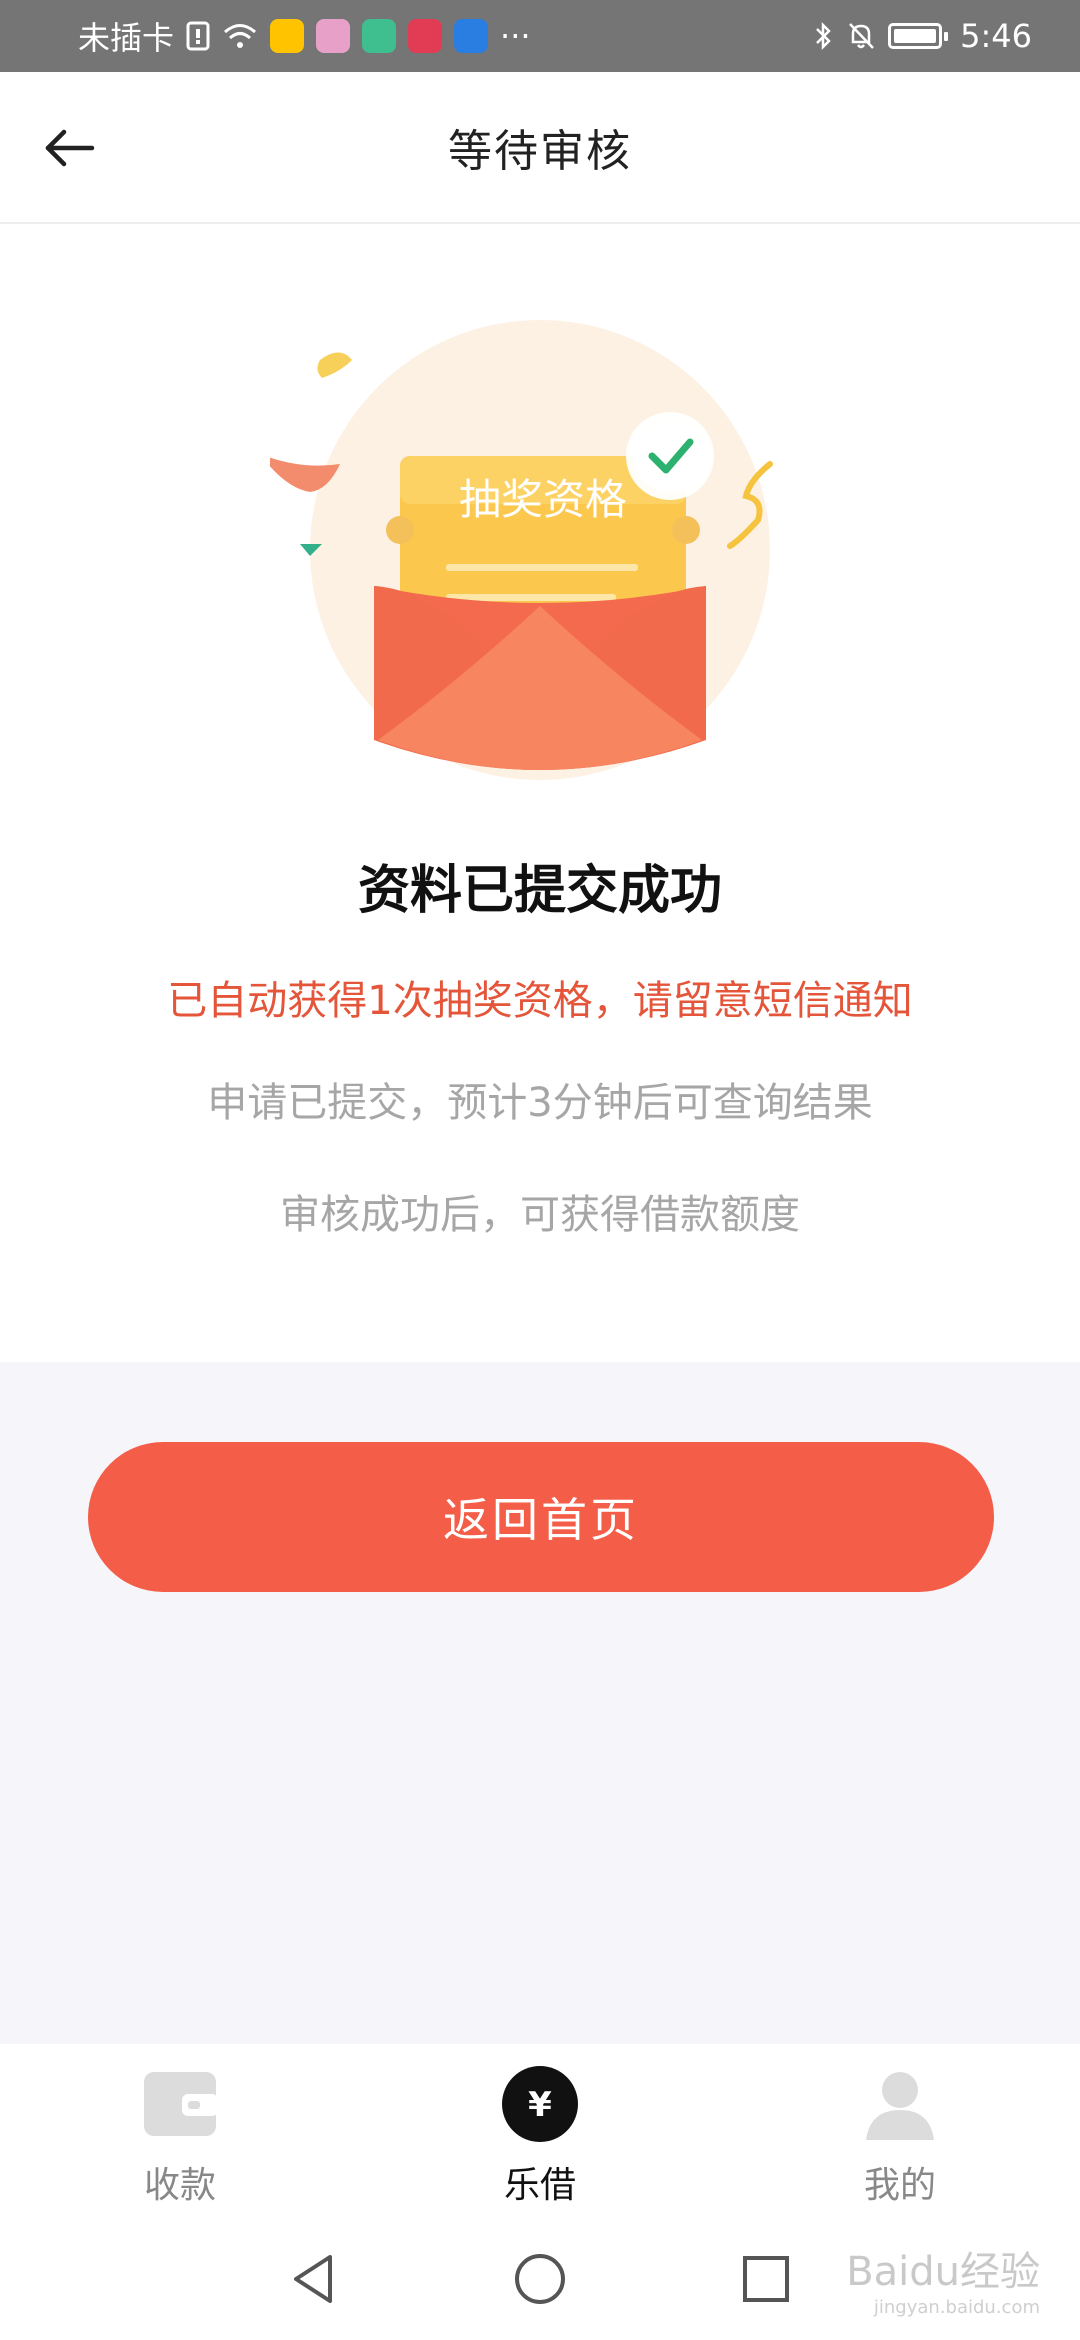 The image size is (1080, 2340). Describe the element at coordinates (539, 2185) in the screenshot. I see `tab-label-loan: 乐借` at that location.